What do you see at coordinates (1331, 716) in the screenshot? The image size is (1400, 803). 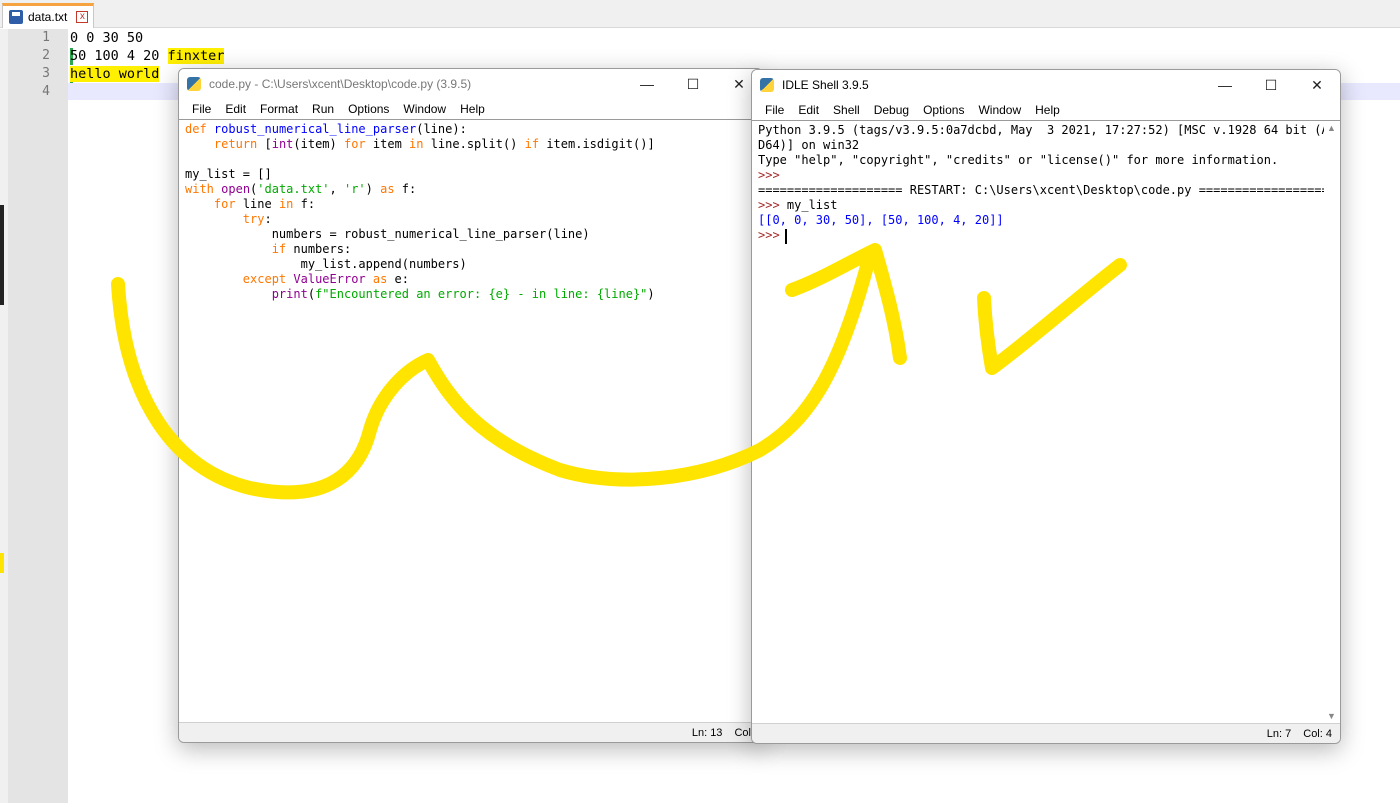 I see `scroll-down-icon: ▼` at bounding box center [1331, 716].